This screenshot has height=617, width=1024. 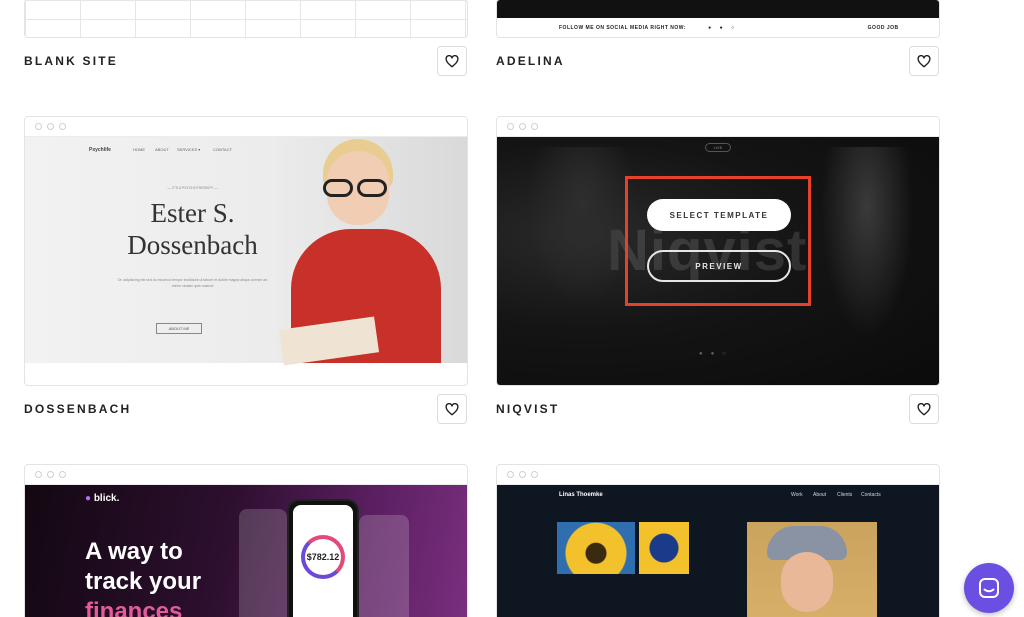 What do you see at coordinates (871, 495) in the screenshot?
I see `linas-nav-contacts: Contacts` at bounding box center [871, 495].